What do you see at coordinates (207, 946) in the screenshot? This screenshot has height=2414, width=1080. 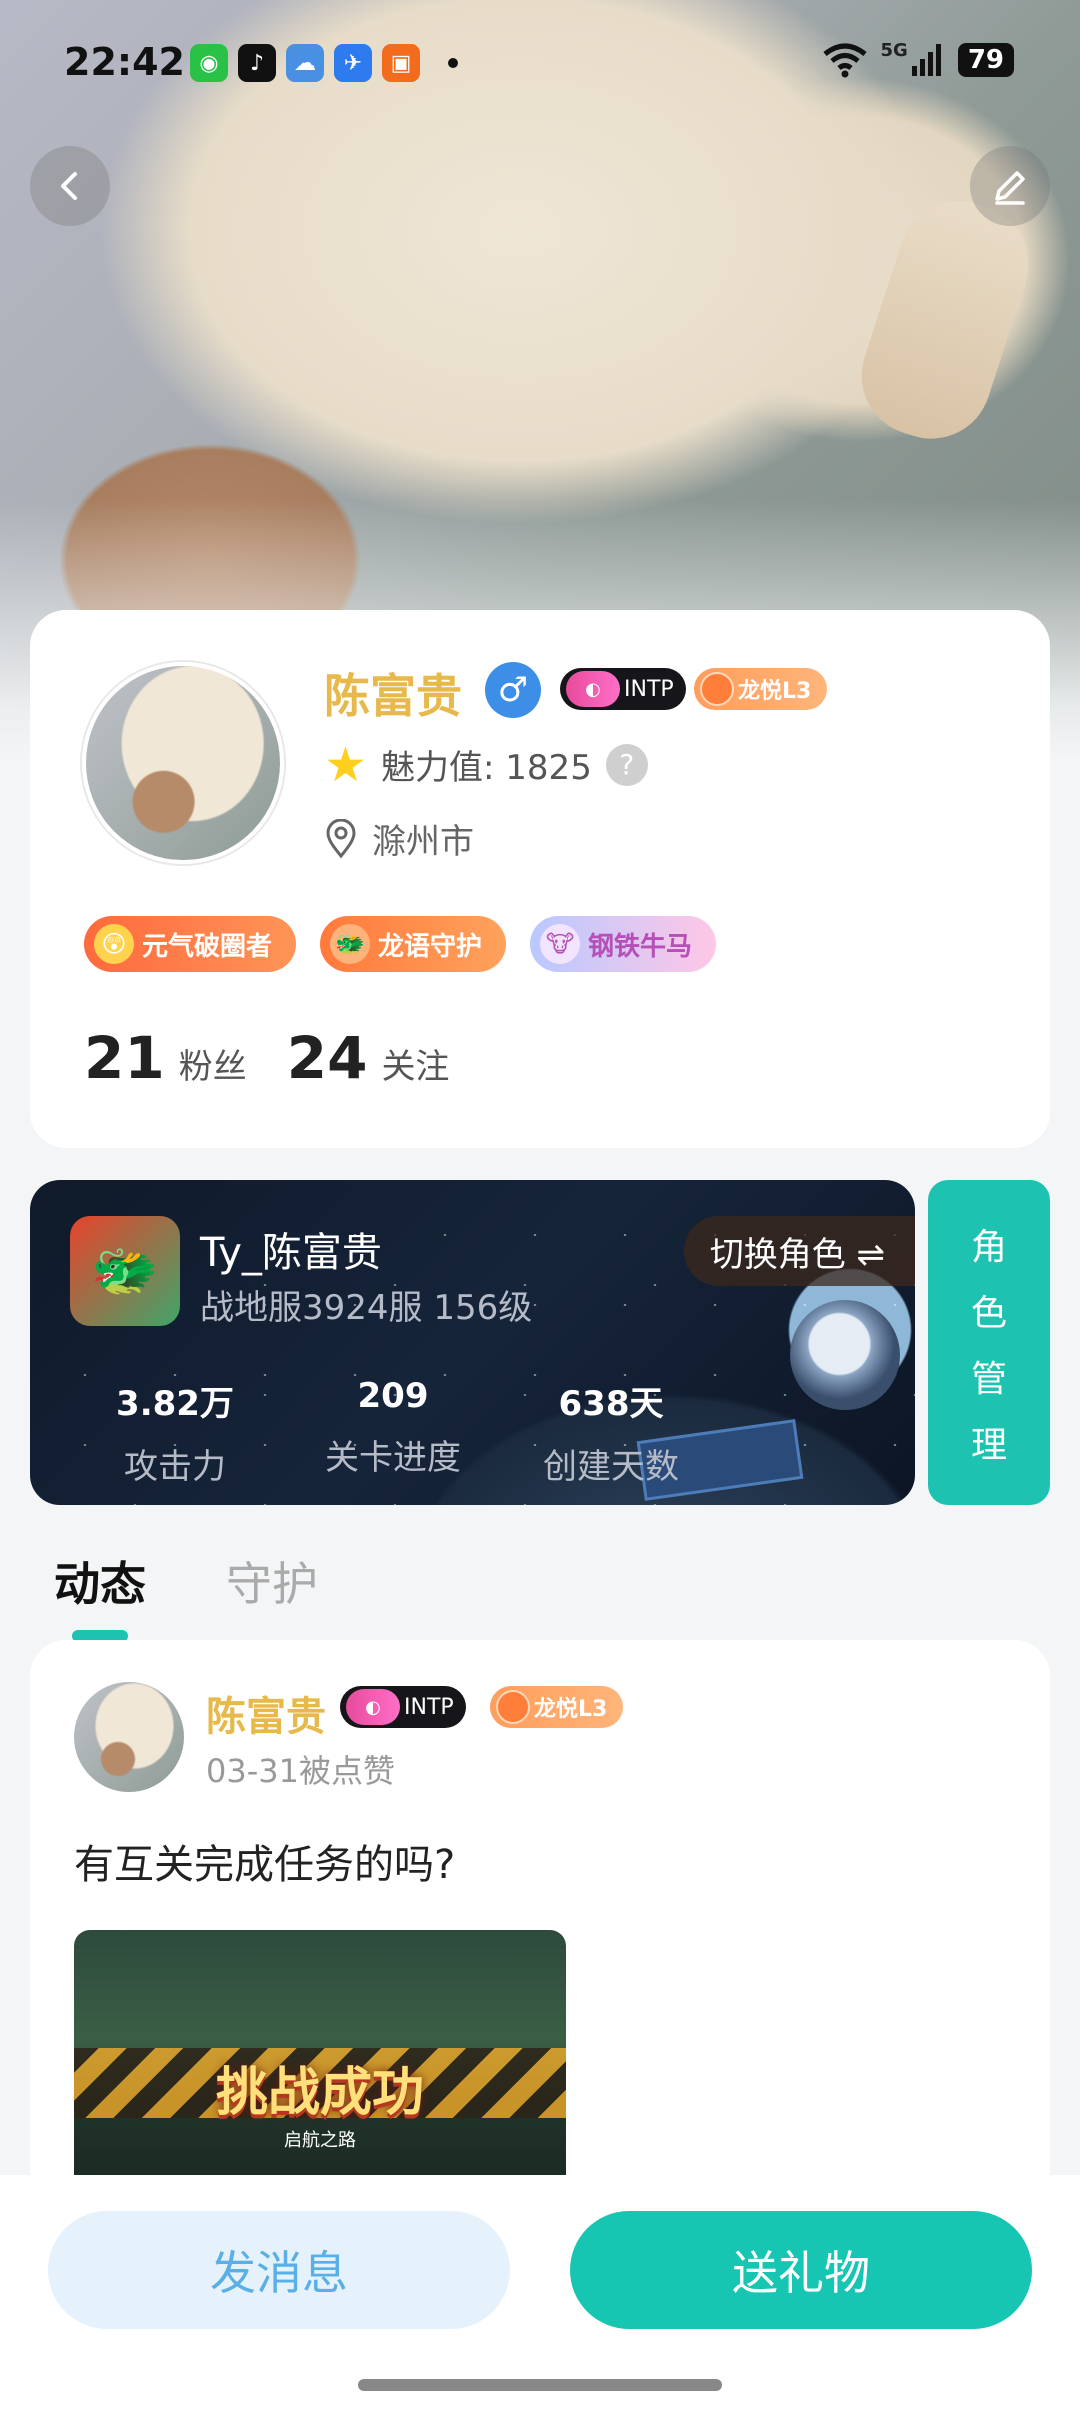 I see `badge-label: 元气破圈者` at bounding box center [207, 946].